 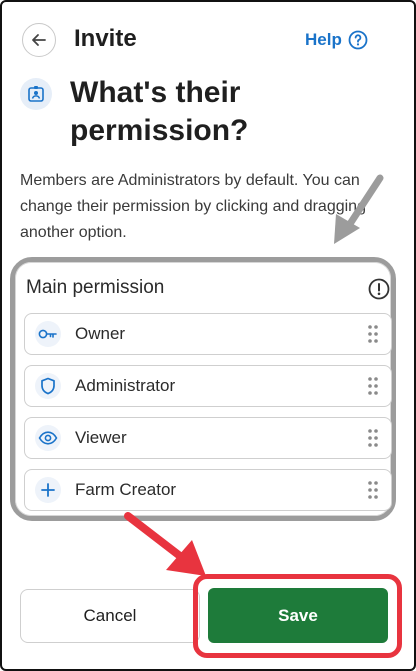 What do you see at coordinates (208, 490) in the screenshot?
I see `permission-item-farm-creator: Farm Creator` at bounding box center [208, 490].